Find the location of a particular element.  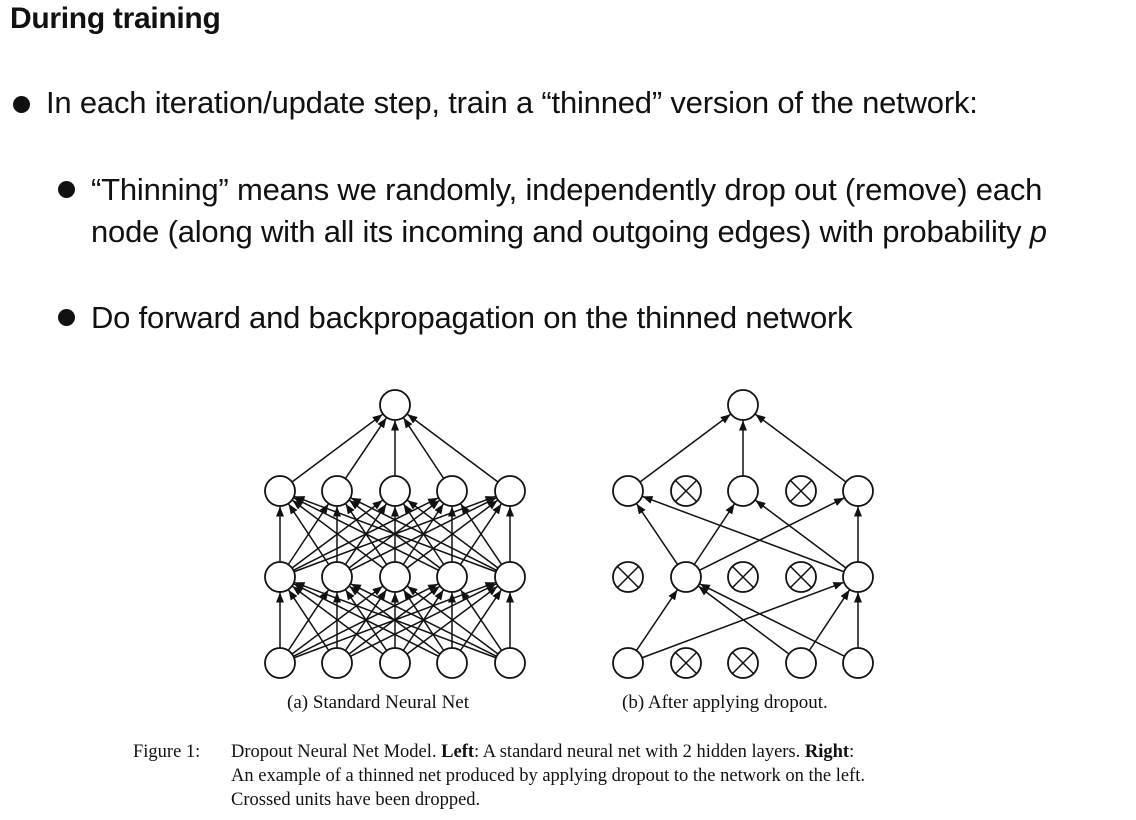

figure-caption-prefix: Figure 1: is located at coordinates (167, 752).